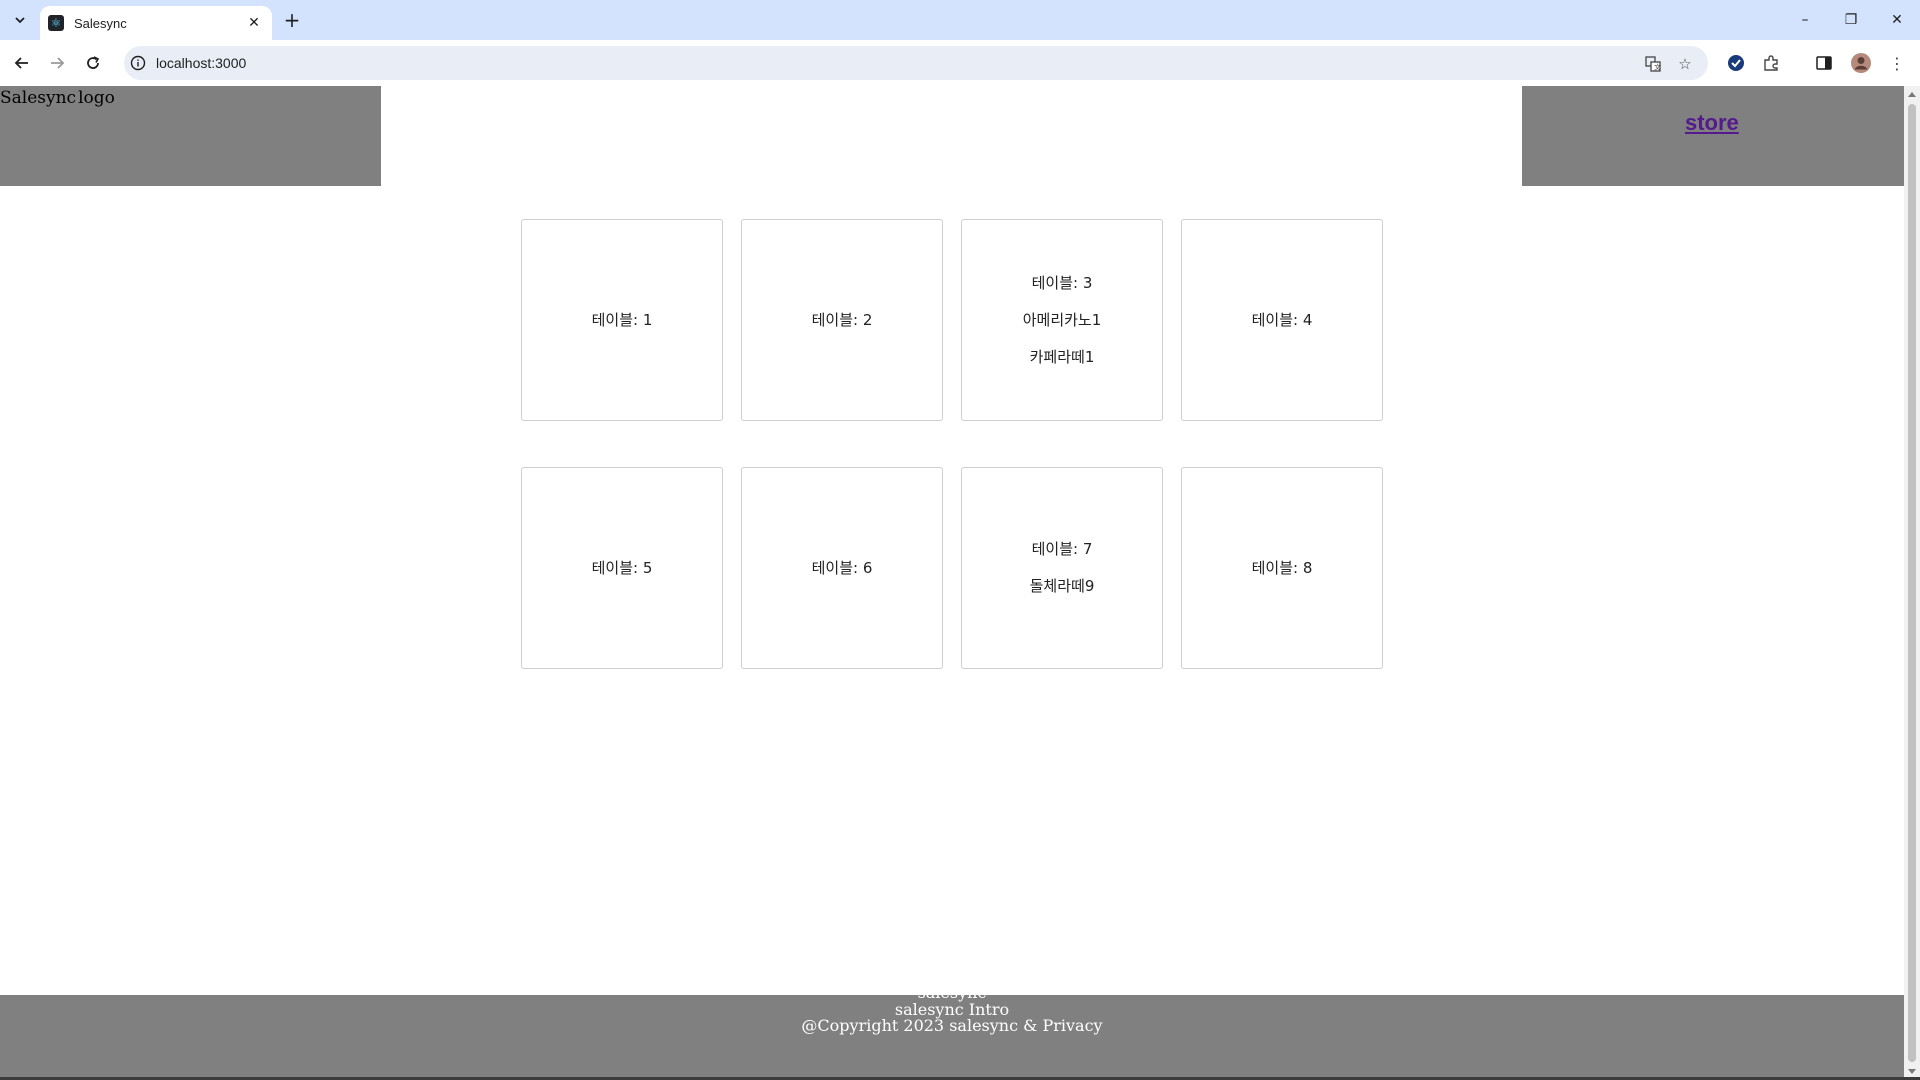  What do you see at coordinates (1685, 64) in the screenshot?
I see `bookmark-star-icon: ☆` at bounding box center [1685, 64].